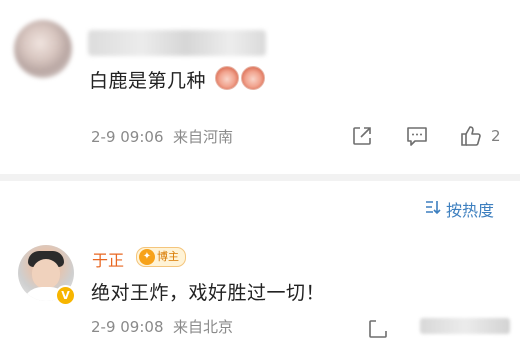 The height and width of the screenshot is (340, 520). I want to click on comment-text: 白鹿是第几种, so click(177, 79).